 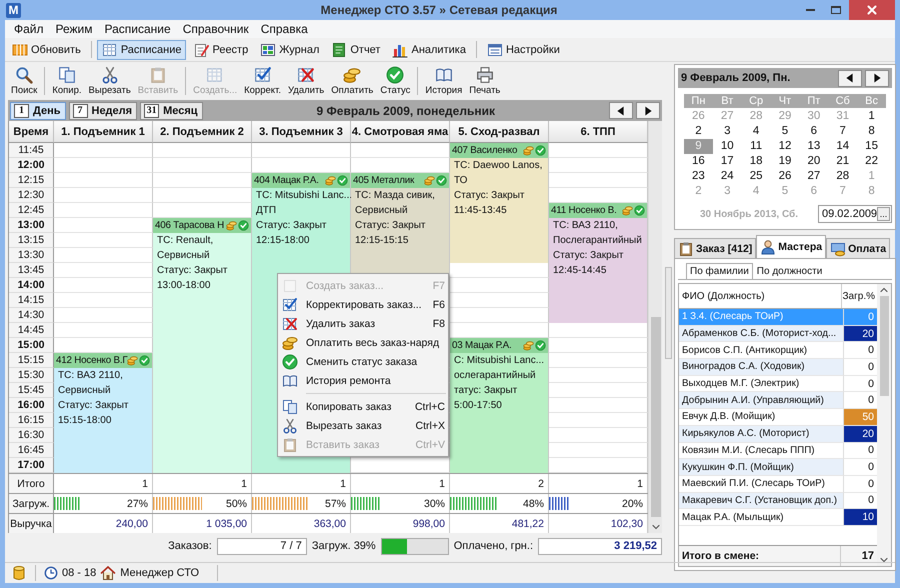 What do you see at coordinates (31, 180) in the screenshot?
I see `time-label: 12:15` at bounding box center [31, 180].